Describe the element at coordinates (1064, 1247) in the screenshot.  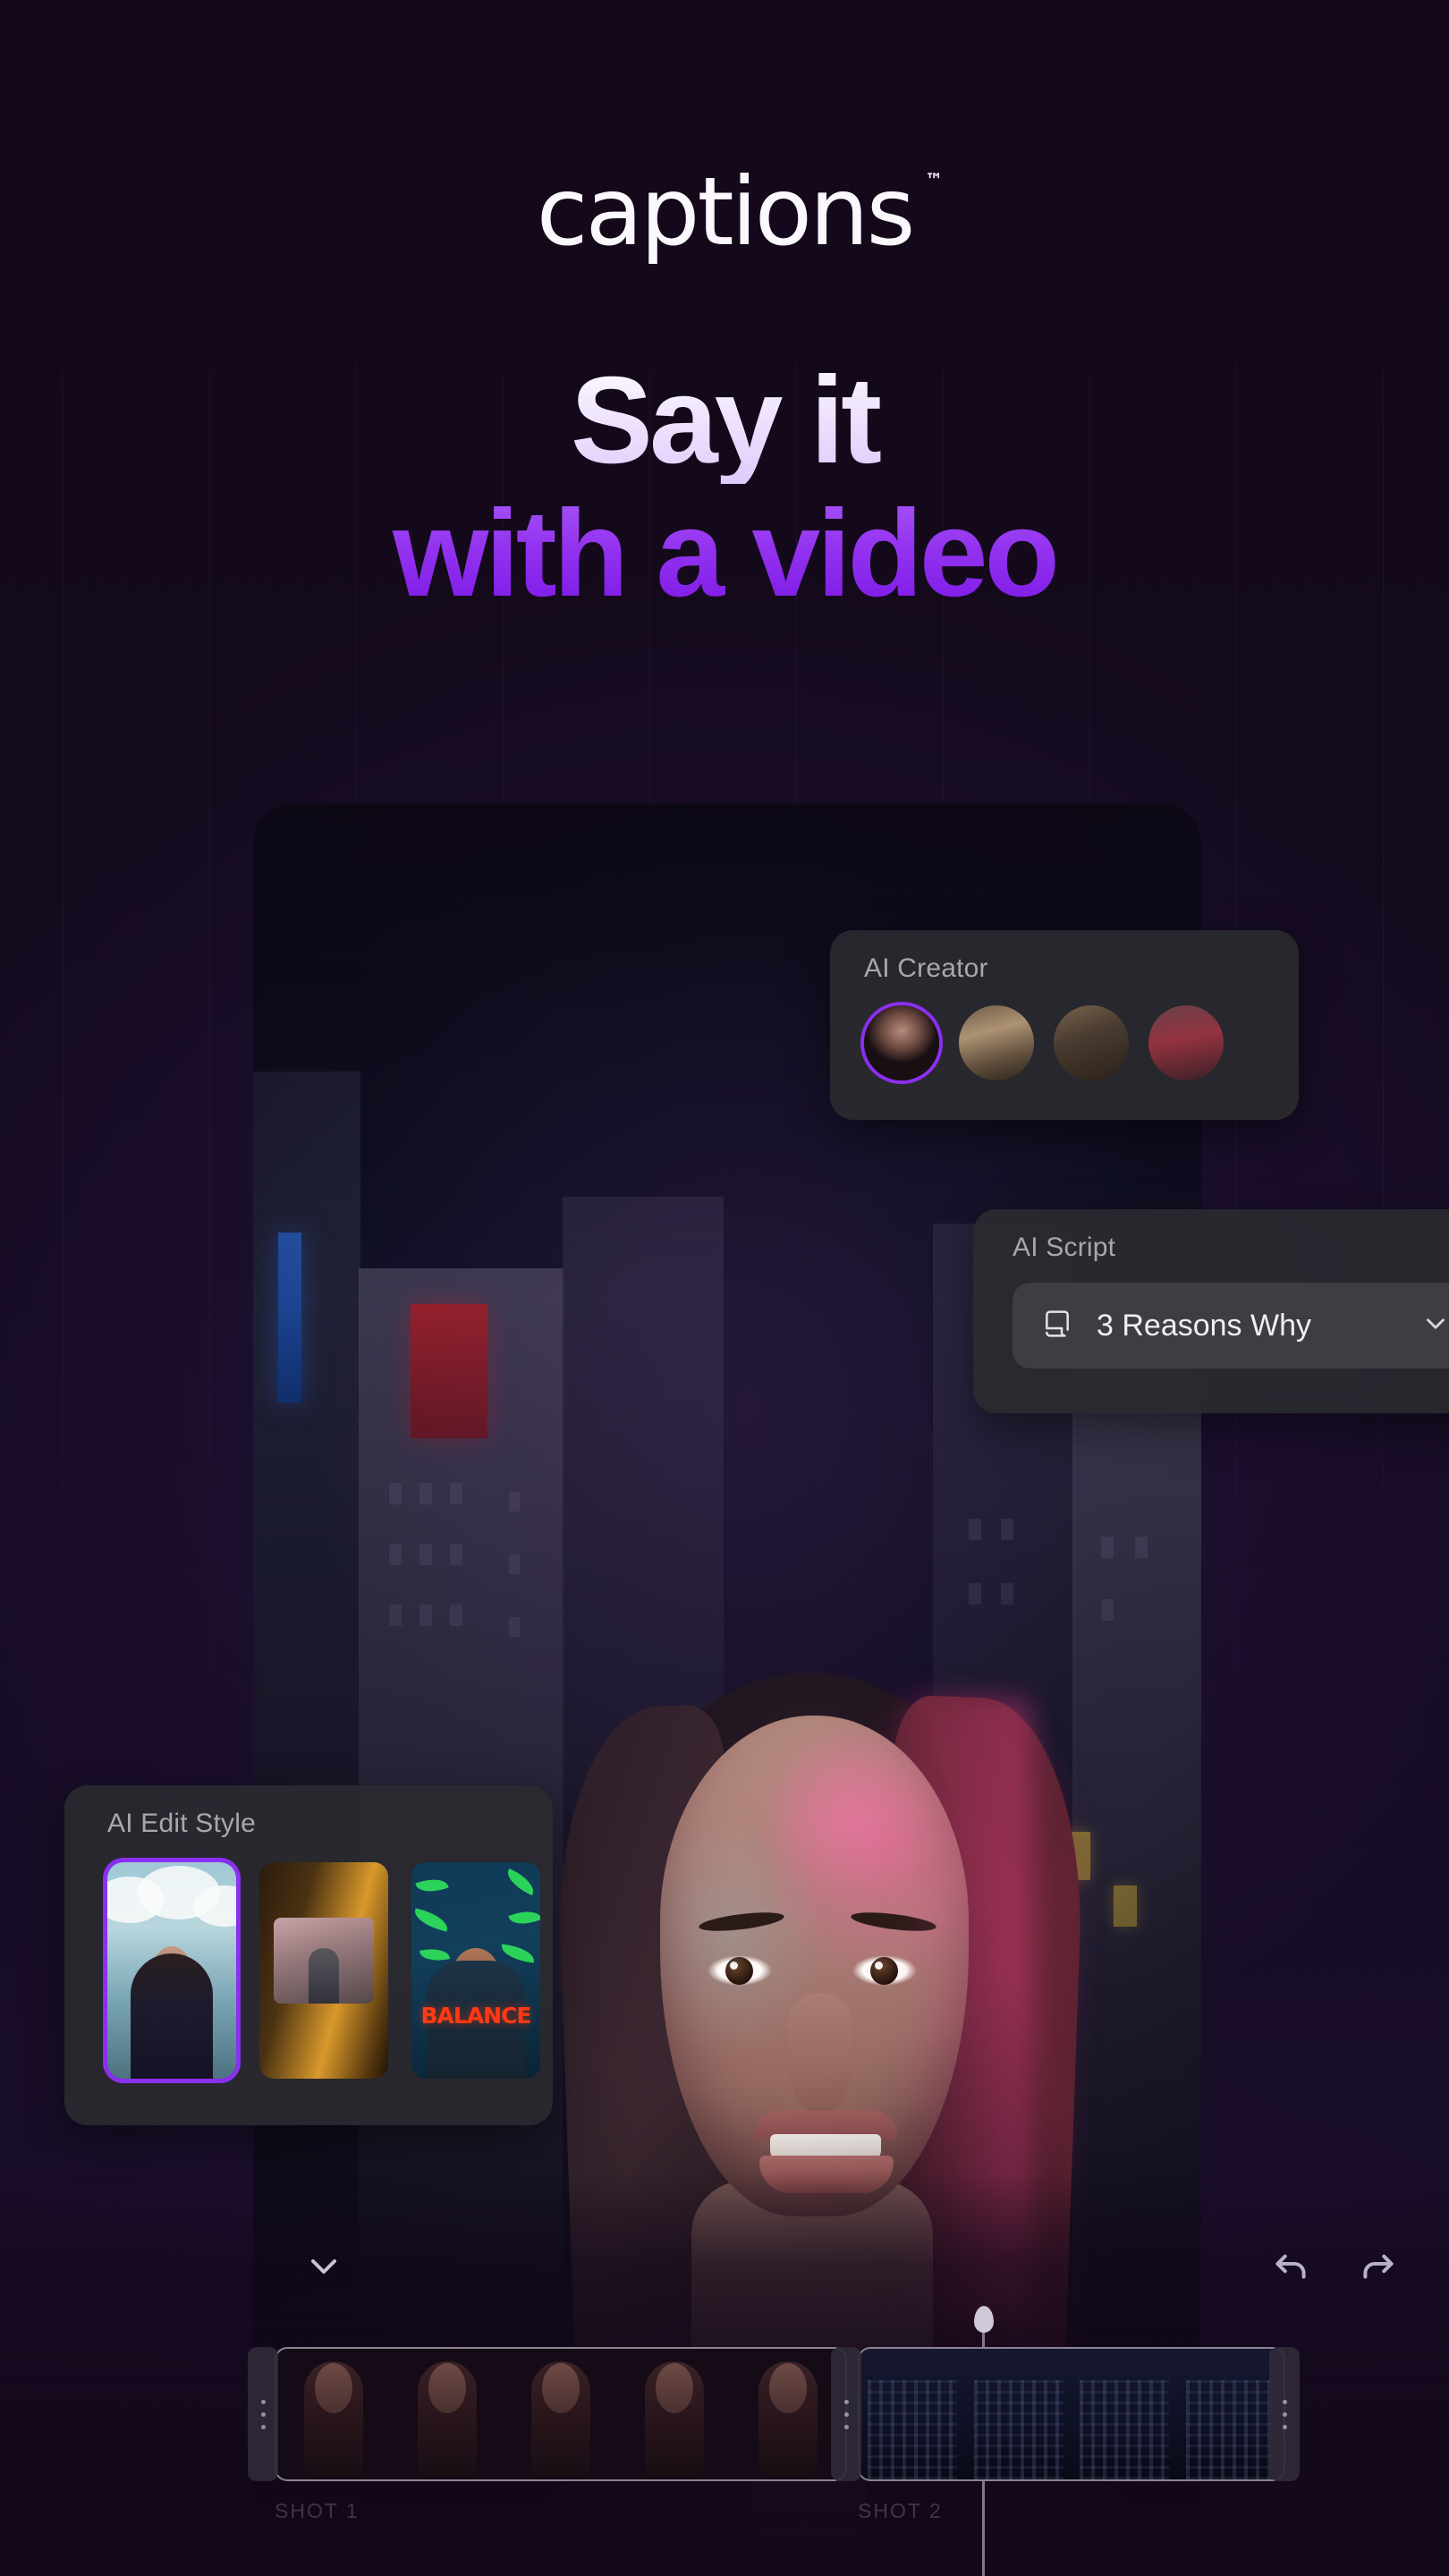
I see `ai-script-title: AI Script` at that location.